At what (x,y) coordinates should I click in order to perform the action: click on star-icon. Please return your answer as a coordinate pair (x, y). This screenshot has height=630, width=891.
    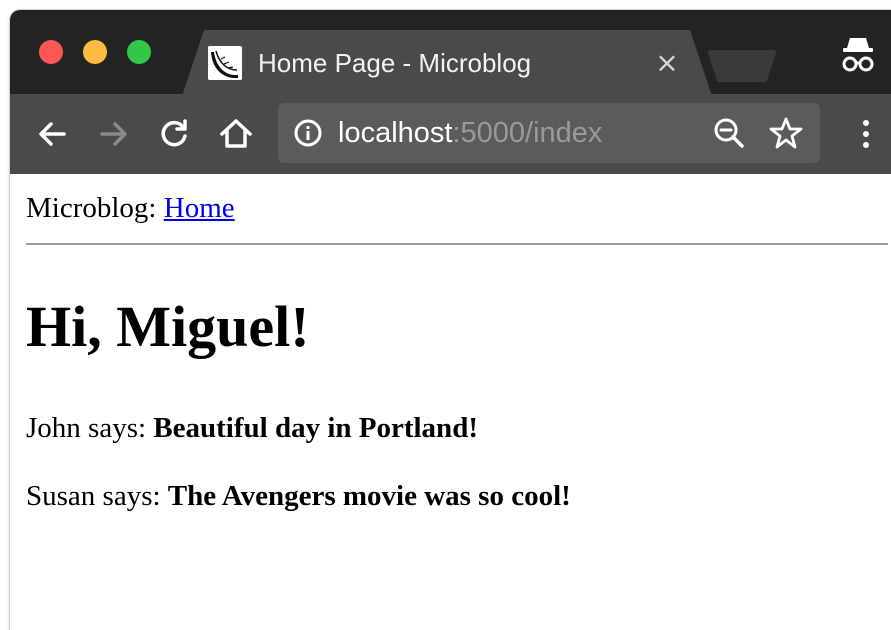
    Looking at the image, I should click on (786, 133).